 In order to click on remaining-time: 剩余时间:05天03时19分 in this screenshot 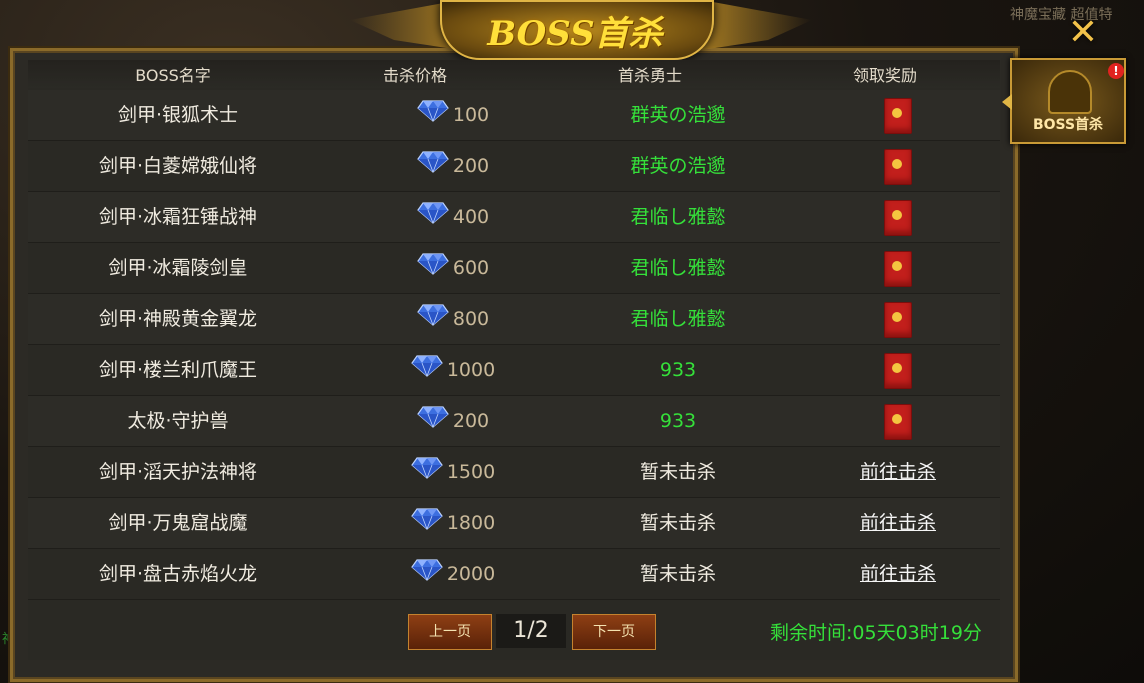, I will do `click(876, 633)`.